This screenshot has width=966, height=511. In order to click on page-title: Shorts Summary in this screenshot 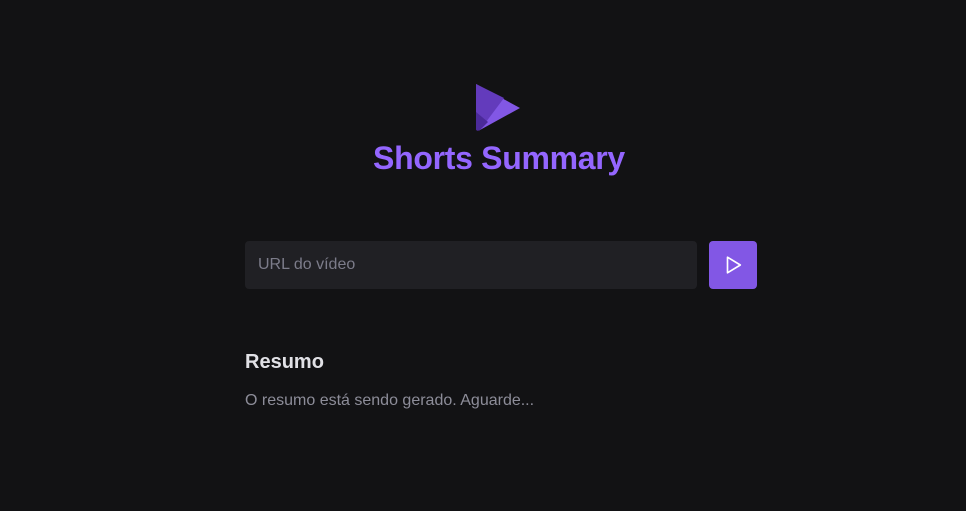, I will do `click(499, 158)`.